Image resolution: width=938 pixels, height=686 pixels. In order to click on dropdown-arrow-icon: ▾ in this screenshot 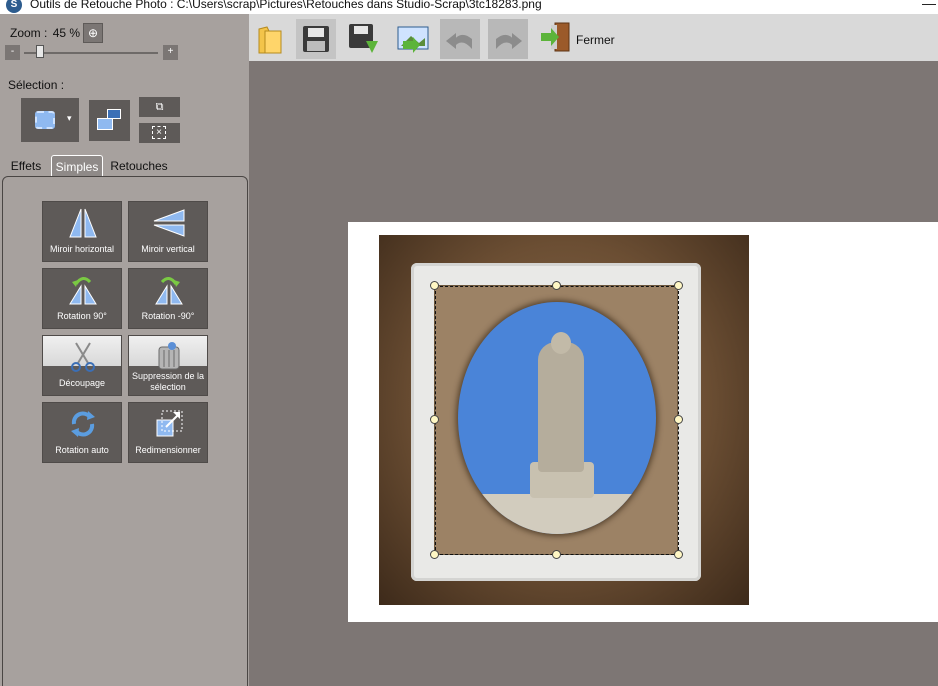, I will do `click(69, 118)`.